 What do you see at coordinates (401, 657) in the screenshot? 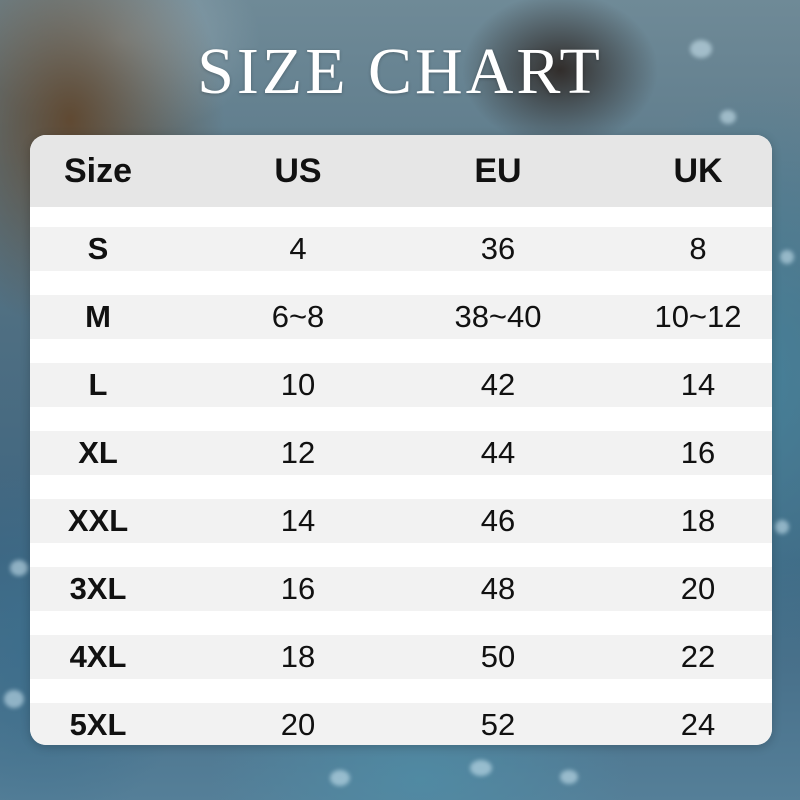
I see `table-row: 4XL 18 50 22` at bounding box center [401, 657].